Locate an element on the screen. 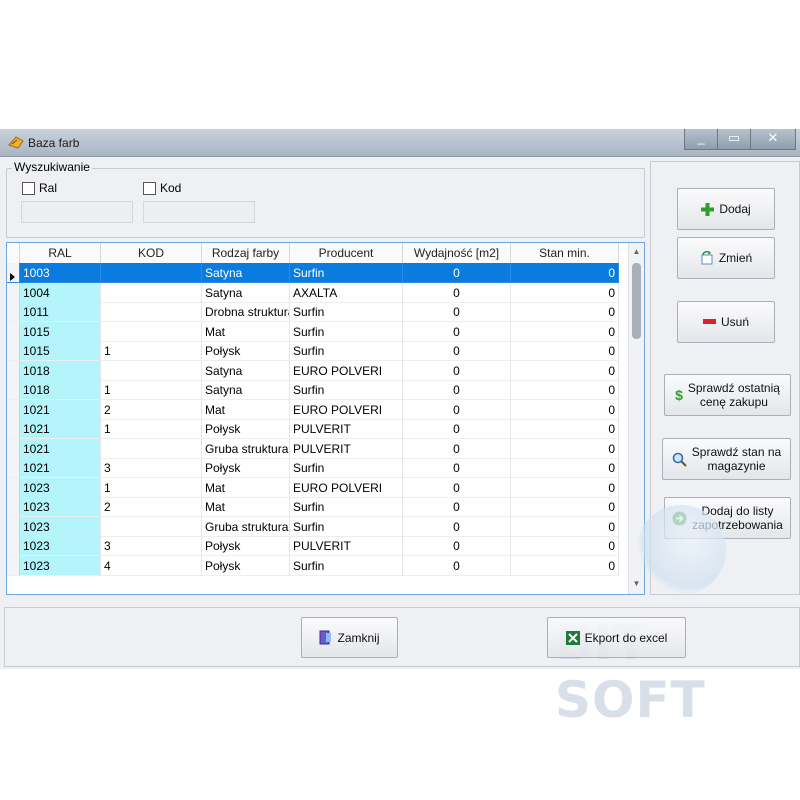 The width and height of the screenshot is (800, 800). table-cell-col1: 4 is located at coordinates (151, 565).